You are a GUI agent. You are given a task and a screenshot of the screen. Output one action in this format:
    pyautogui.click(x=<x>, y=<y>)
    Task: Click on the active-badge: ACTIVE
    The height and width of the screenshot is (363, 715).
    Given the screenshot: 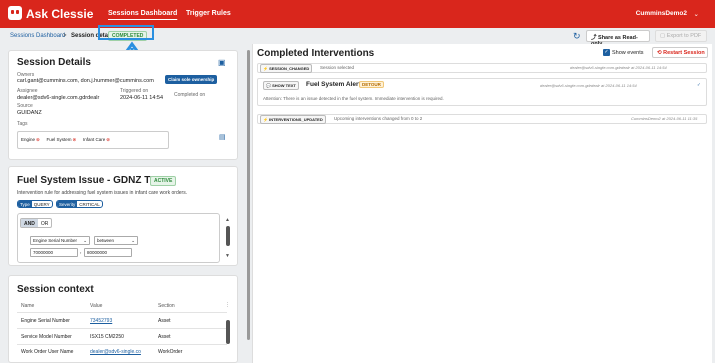 What is the action you would take?
    pyautogui.click(x=163, y=181)
    